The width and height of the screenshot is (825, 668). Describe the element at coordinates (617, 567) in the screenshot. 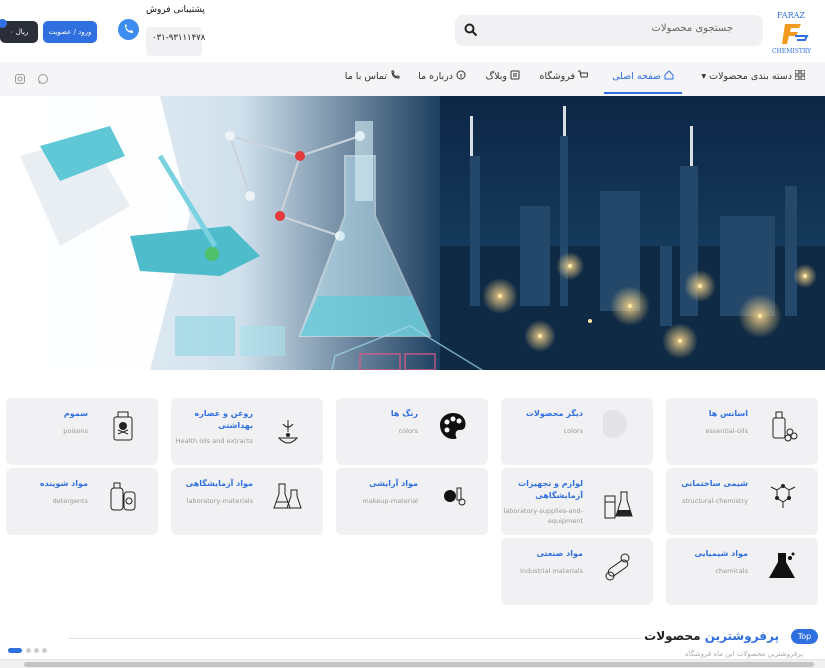

I see `industrial-icon` at that location.